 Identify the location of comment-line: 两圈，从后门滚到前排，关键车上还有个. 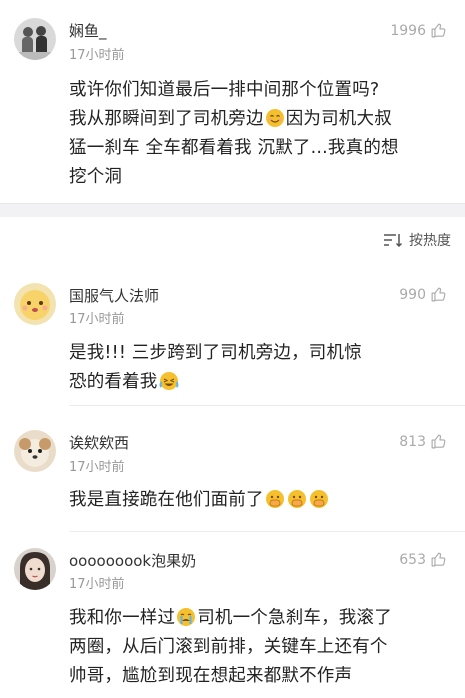
(228, 647).